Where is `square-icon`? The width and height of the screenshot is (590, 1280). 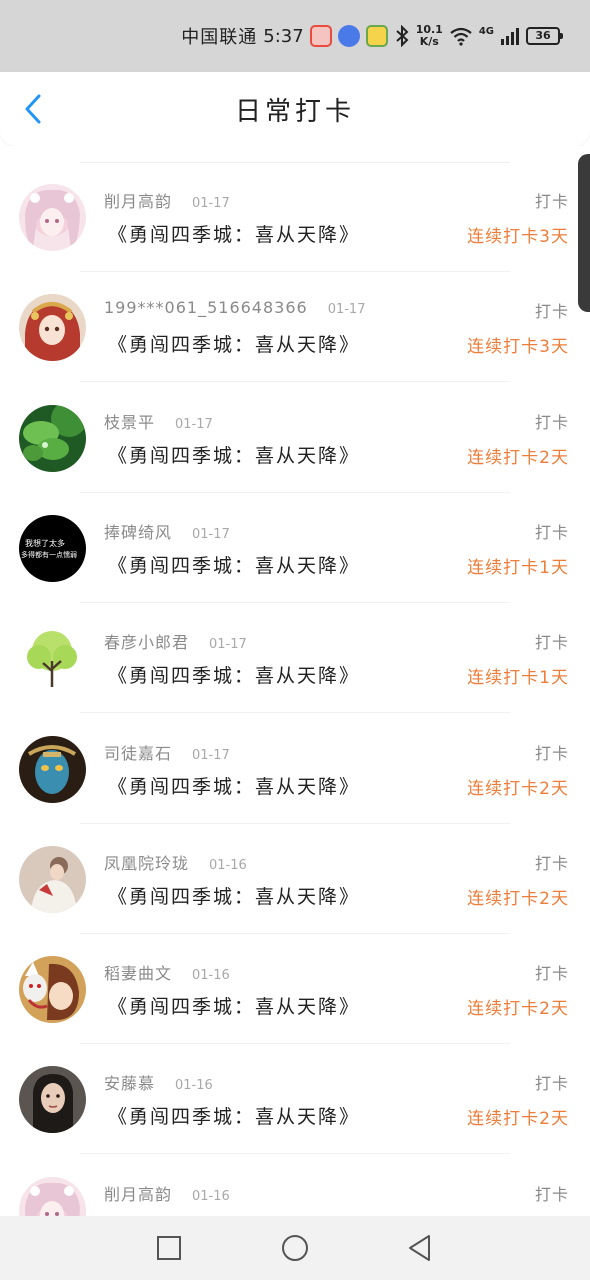
square-icon is located at coordinates (169, 1248).